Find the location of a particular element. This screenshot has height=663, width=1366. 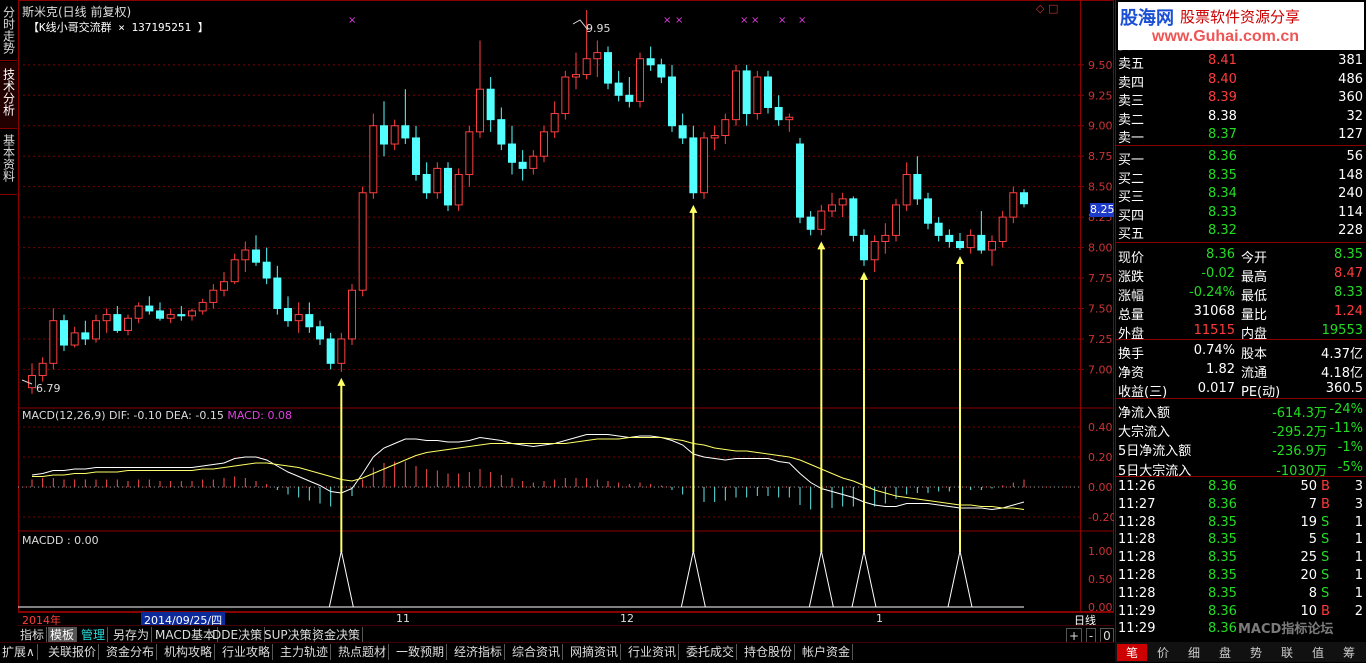

function-tab: 机构攻略 is located at coordinates (189, 652).